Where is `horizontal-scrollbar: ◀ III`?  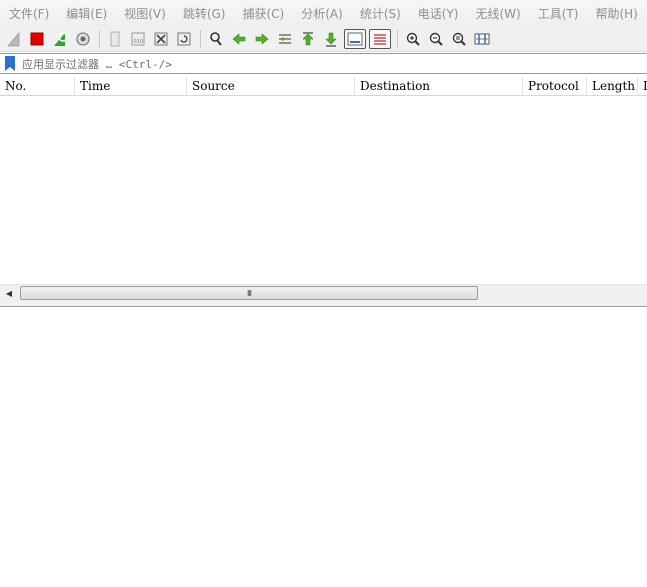
horizontal-scrollbar: ◀ III is located at coordinates (323, 292).